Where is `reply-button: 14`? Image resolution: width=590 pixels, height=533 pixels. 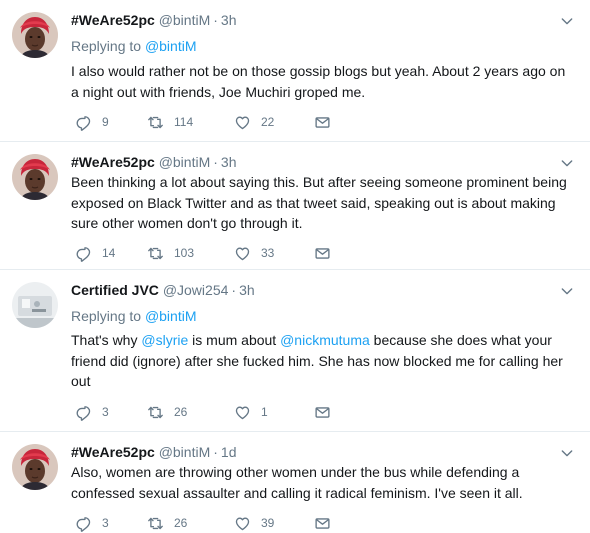 reply-button: 14 is located at coordinates (95, 253).